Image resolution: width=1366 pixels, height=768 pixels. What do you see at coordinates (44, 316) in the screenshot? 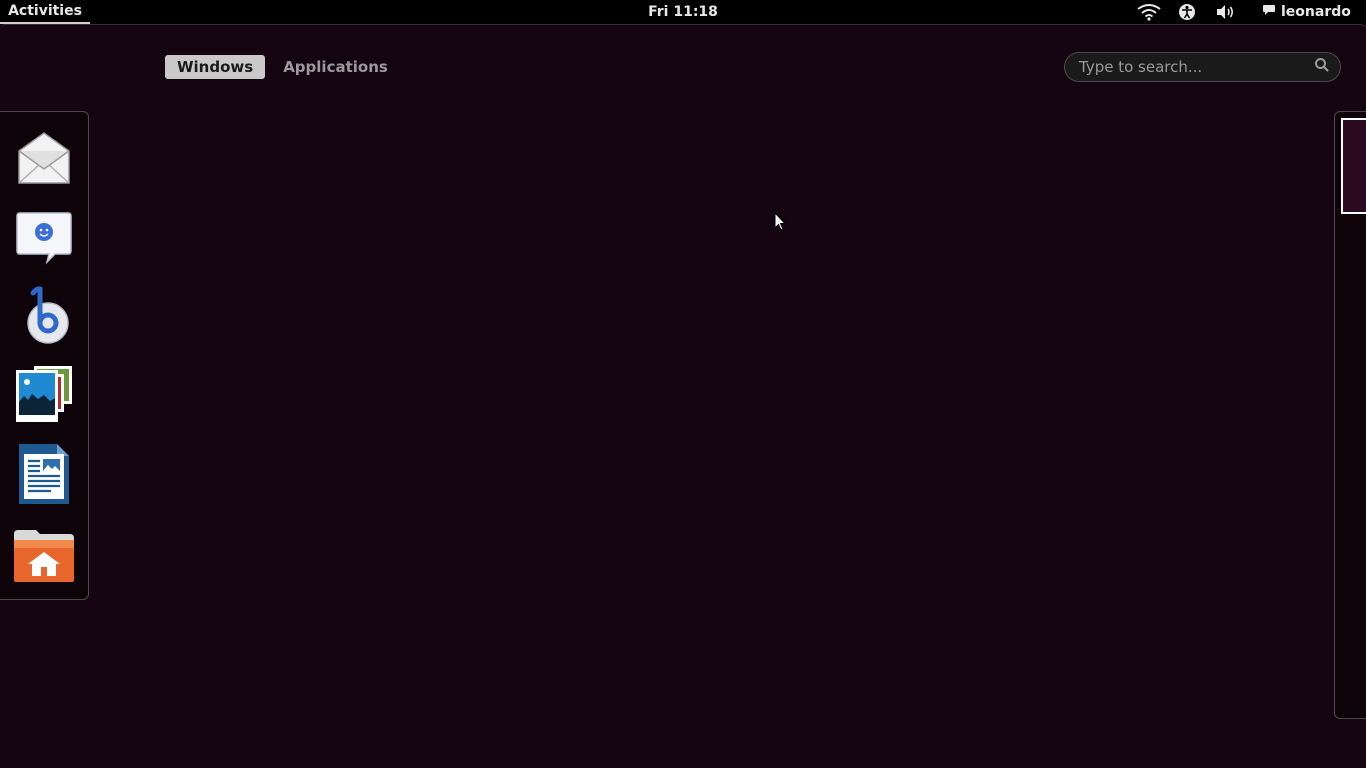
I see `music-player-icon` at bounding box center [44, 316].